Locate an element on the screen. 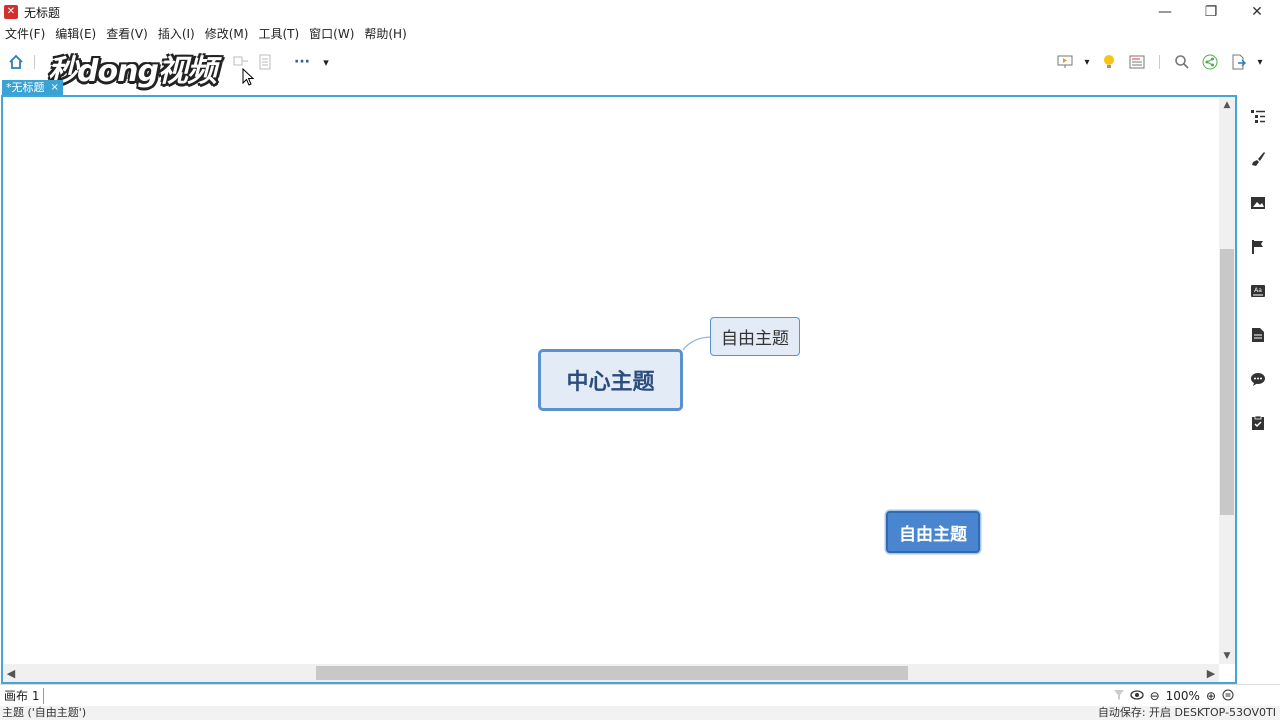  home-icon is located at coordinates (16, 62).